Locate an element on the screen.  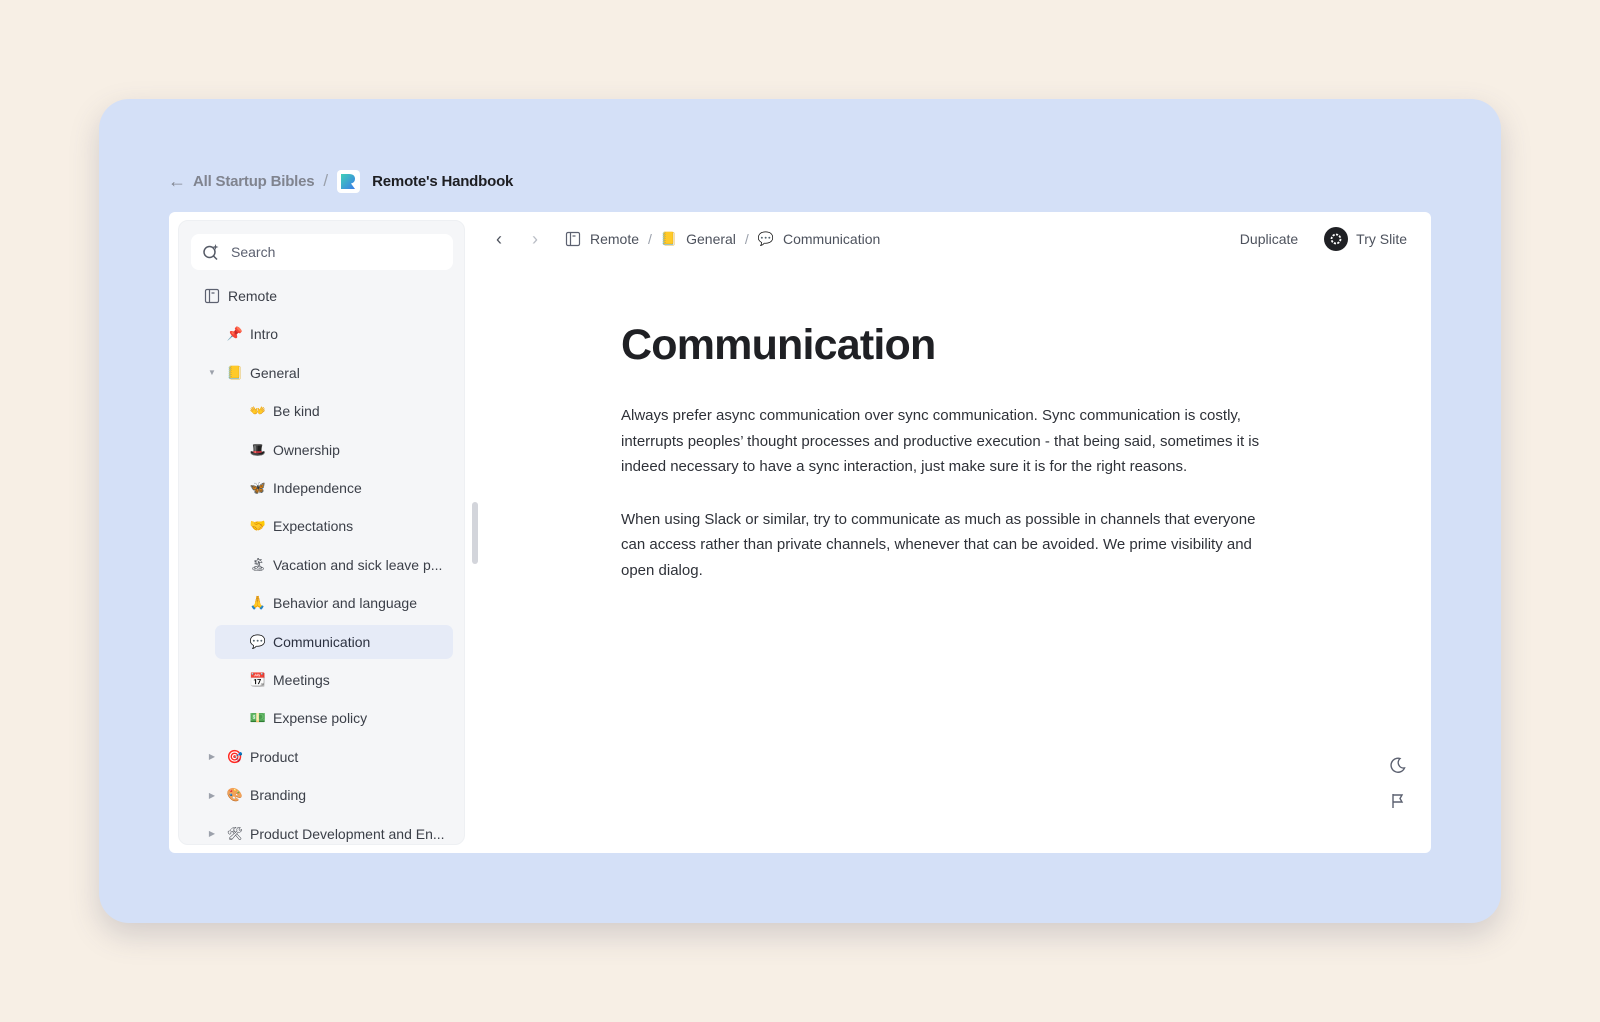
sidebar-item: 💵 Expense policy is located at coordinates (334, 718).